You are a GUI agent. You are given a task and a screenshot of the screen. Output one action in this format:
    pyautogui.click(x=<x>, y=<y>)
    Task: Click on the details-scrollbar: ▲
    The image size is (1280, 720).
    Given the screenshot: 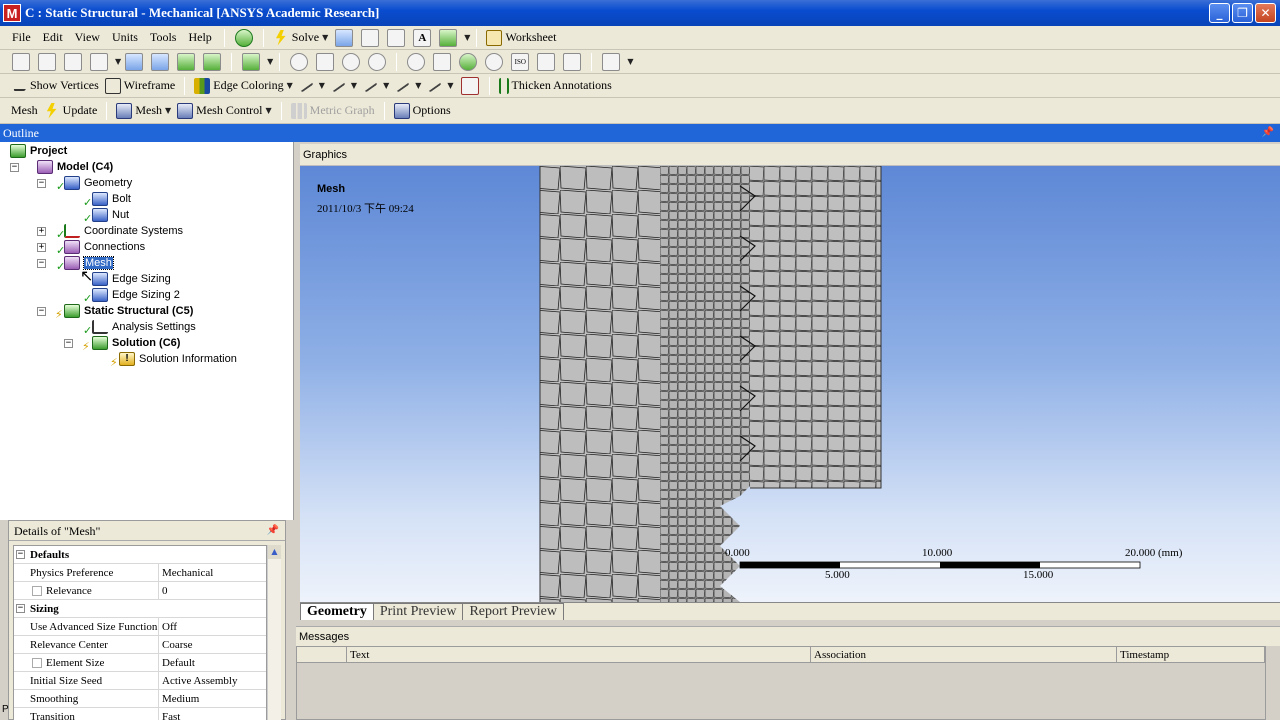 What is the action you would take?
    pyautogui.click(x=274, y=632)
    